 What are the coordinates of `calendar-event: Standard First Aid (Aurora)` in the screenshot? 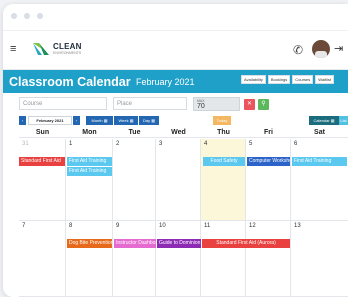 It's located at (246, 243).